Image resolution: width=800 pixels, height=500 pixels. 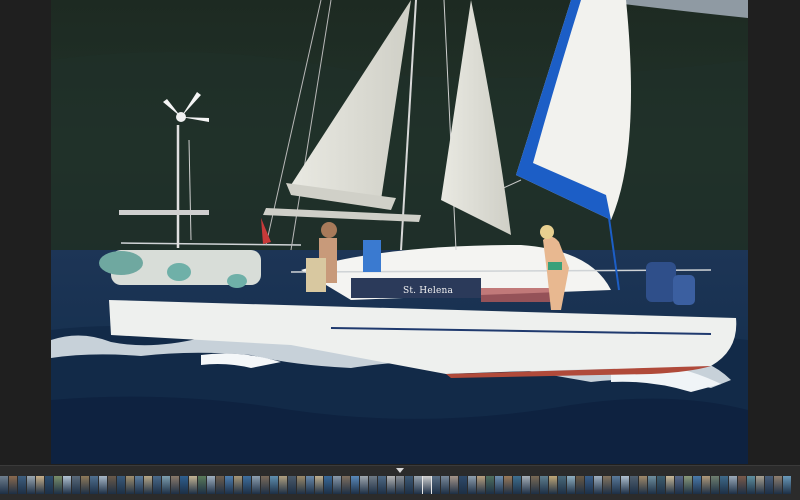 I want to click on current-position-marker, so click(x=400, y=470).